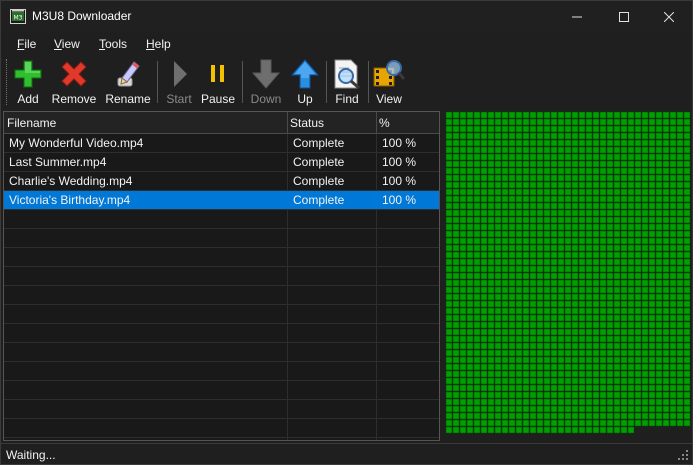 This screenshot has width=693, height=465. What do you see at coordinates (577, 16) in the screenshot?
I see `minimize-button` at bounding box center [577, 16].